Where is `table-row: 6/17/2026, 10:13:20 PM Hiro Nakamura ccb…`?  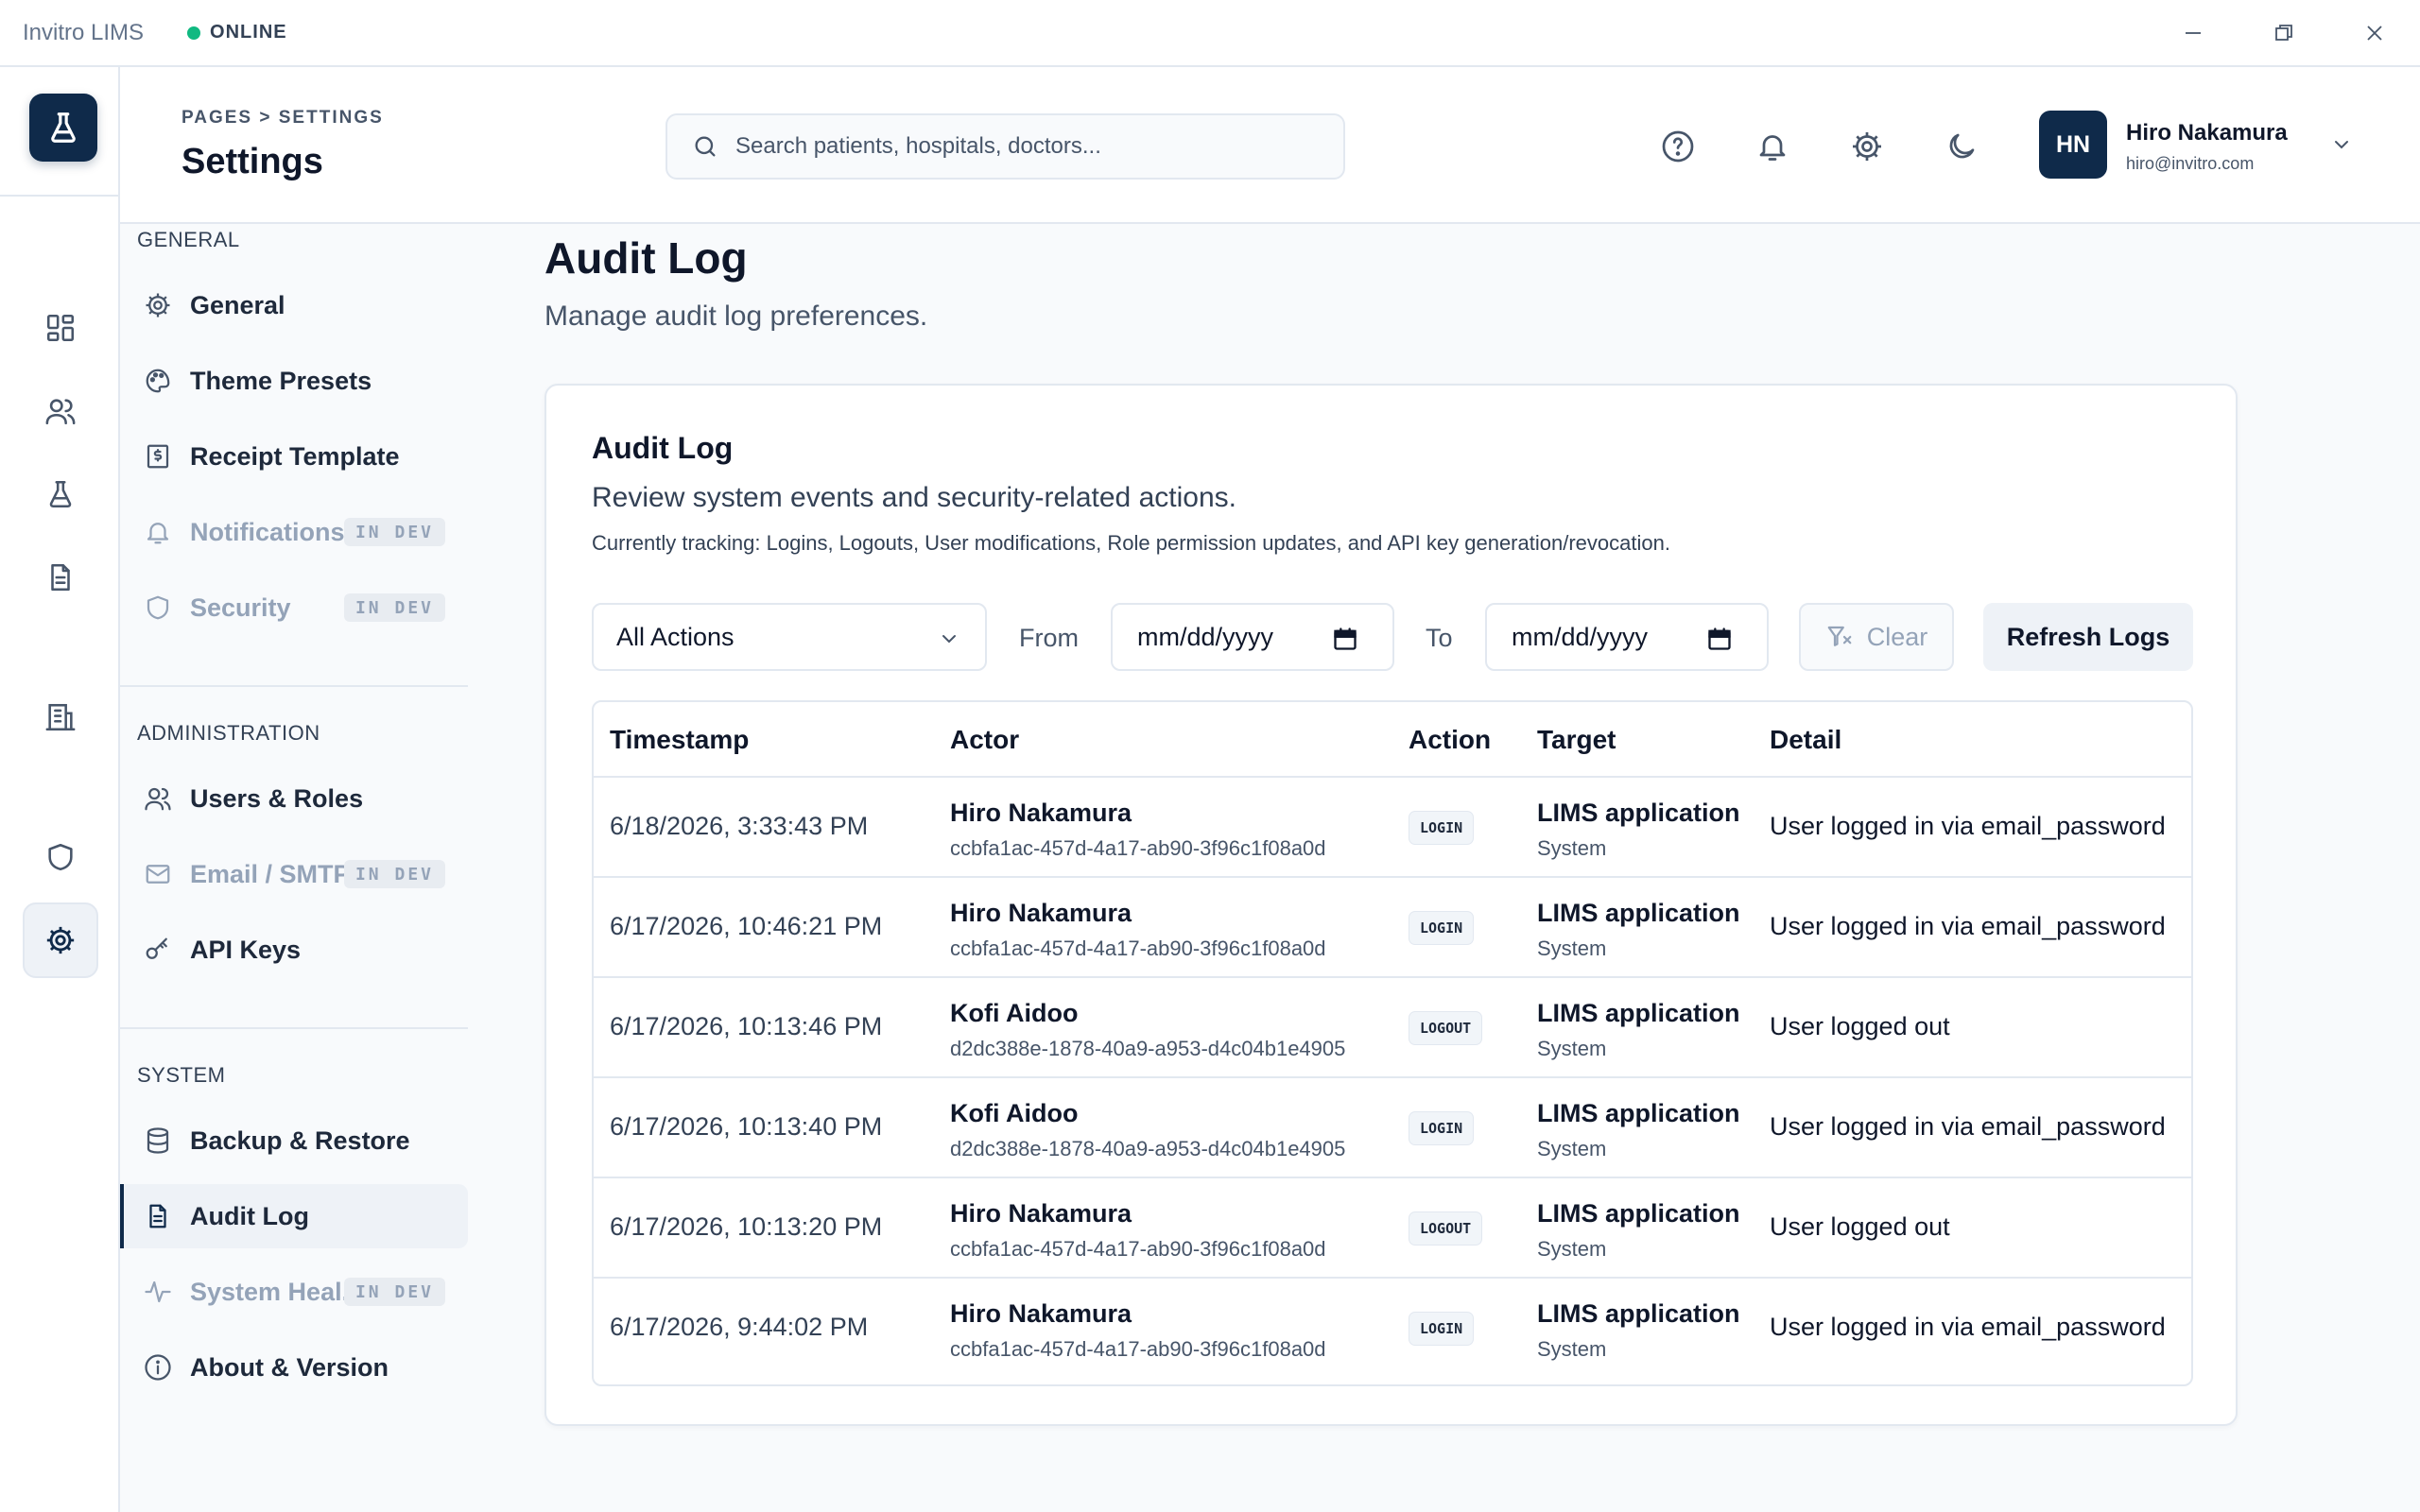
table-row: 6/17/2026, 10:13:20 PM Hiro Nakamura ccb… is located at coordinates (1392, 1228).